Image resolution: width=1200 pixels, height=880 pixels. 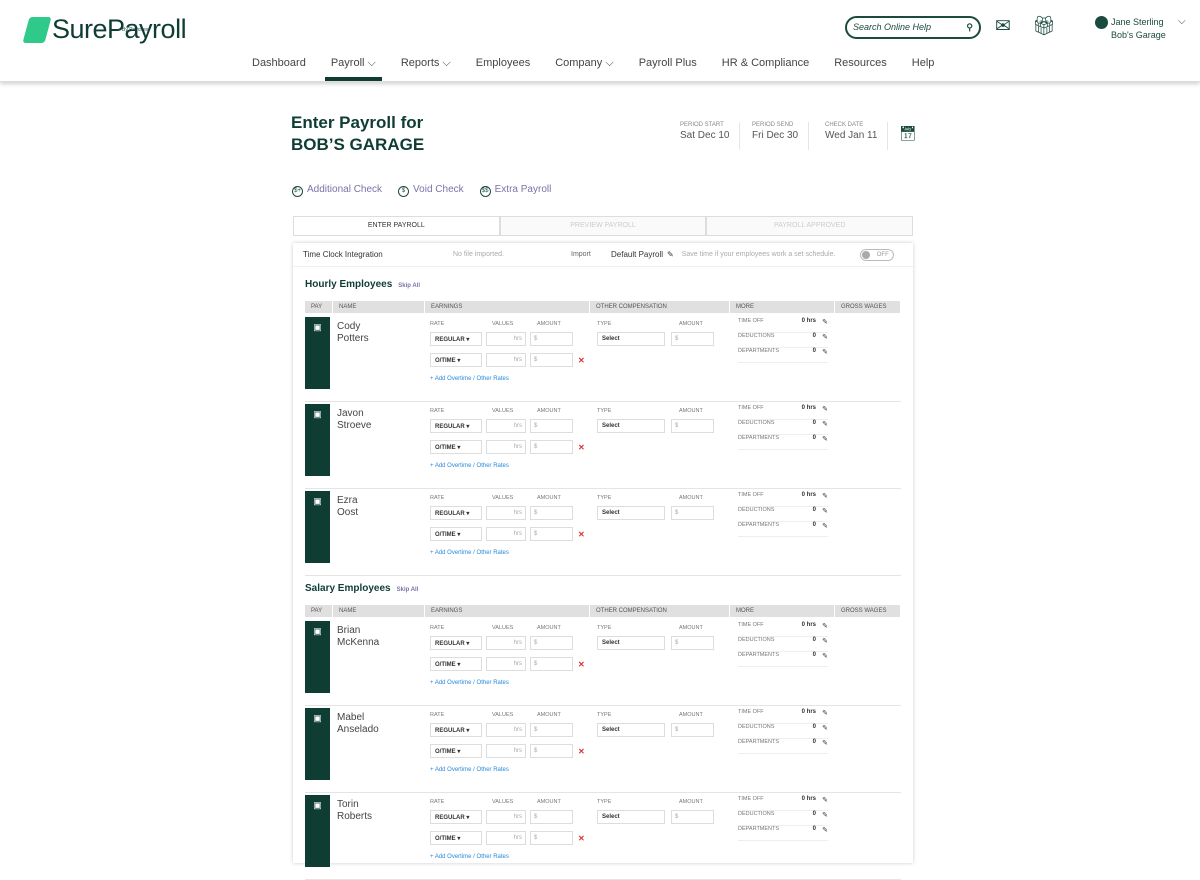 I want to click on link-void-check: $ Void Check, so click(x=431, y=190).